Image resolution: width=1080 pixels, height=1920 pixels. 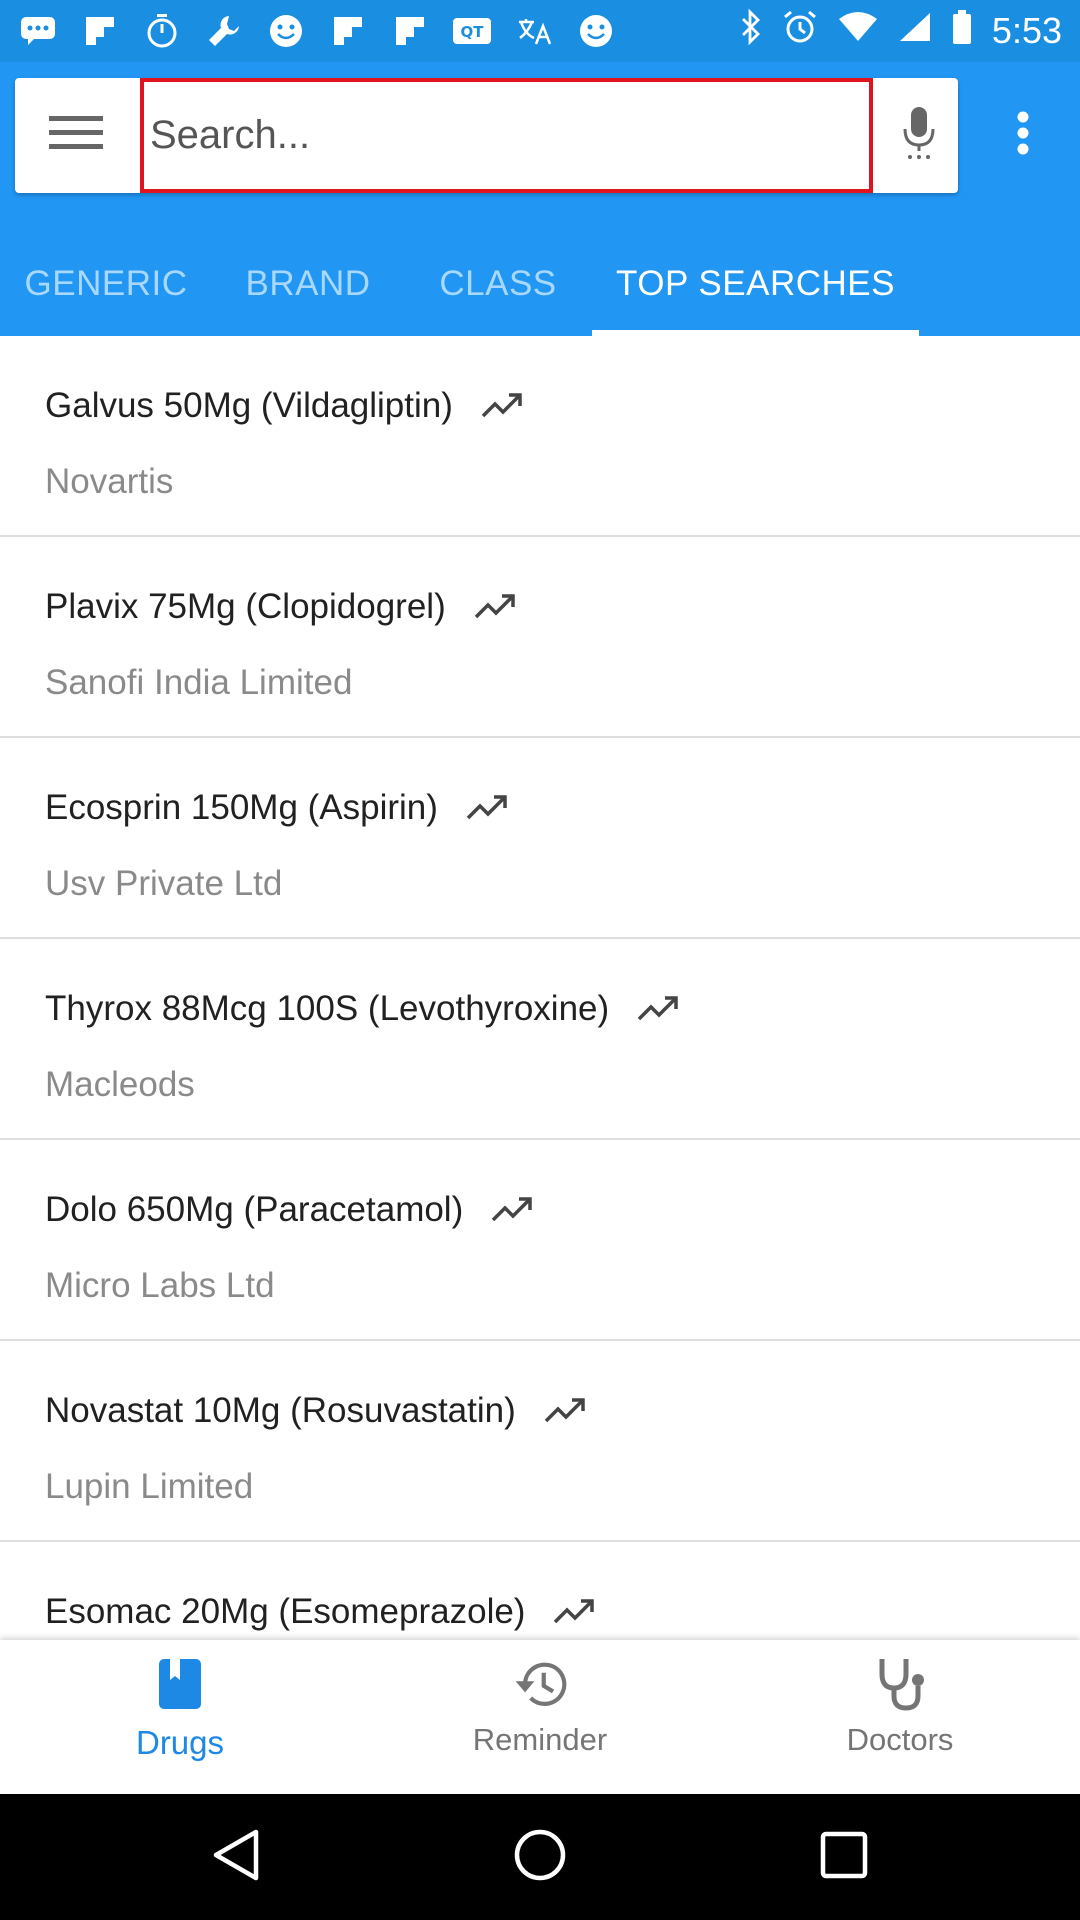 I want to click on notification-icons: QT, so click(x=379, y=31).